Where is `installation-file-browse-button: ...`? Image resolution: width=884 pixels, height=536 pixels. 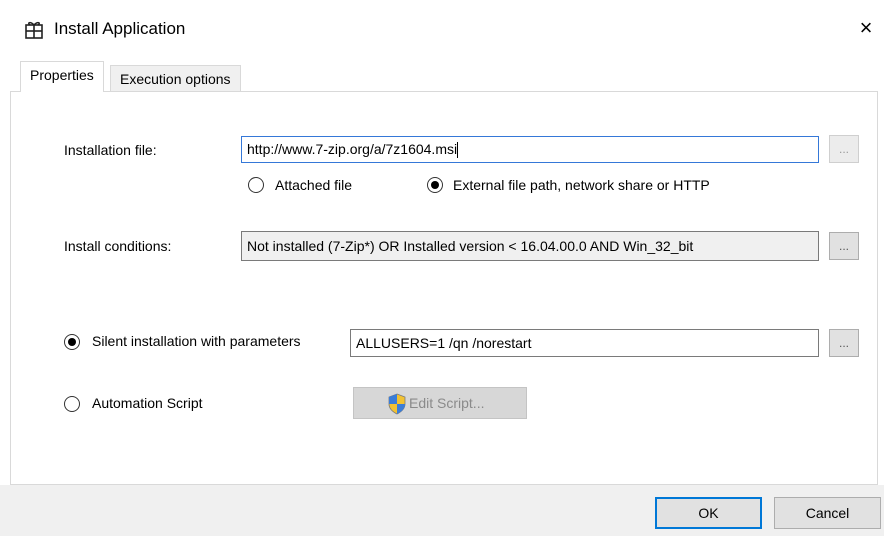 installation-file-browse-button: ... is located at coordinates (844, 149).